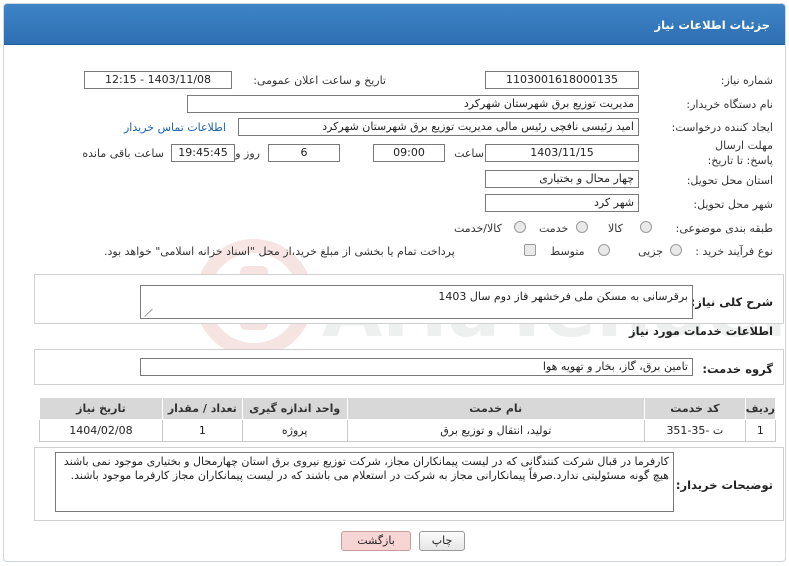 The width and height of the screenshot is (789, 566). I want to click on col-service-name: نام خدمت, so click(495, 408).